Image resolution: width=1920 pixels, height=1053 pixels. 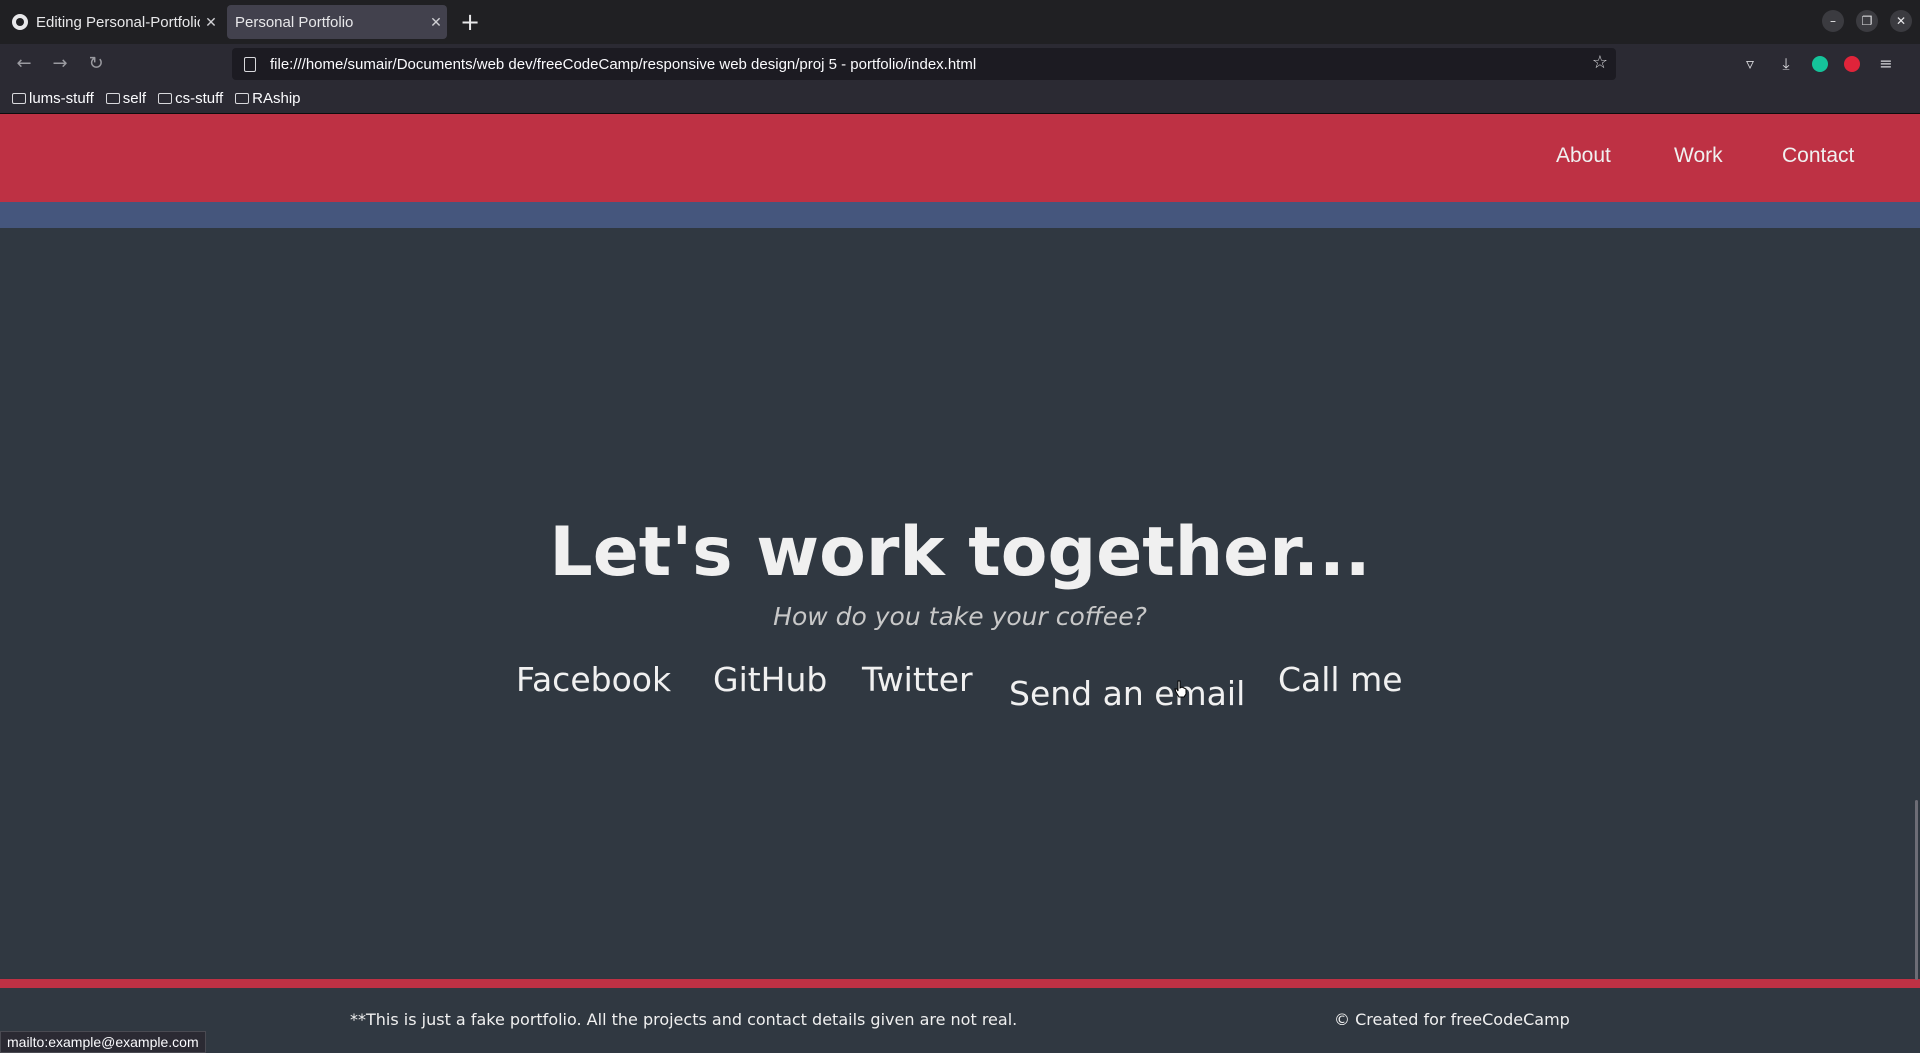 I want to click on page-icon, so click(x=250, y=64).